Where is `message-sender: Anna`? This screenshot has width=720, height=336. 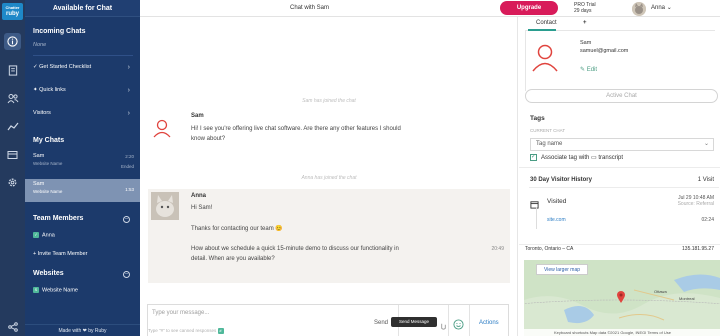
message-sender: Anna is located at coordinates (198, 196).